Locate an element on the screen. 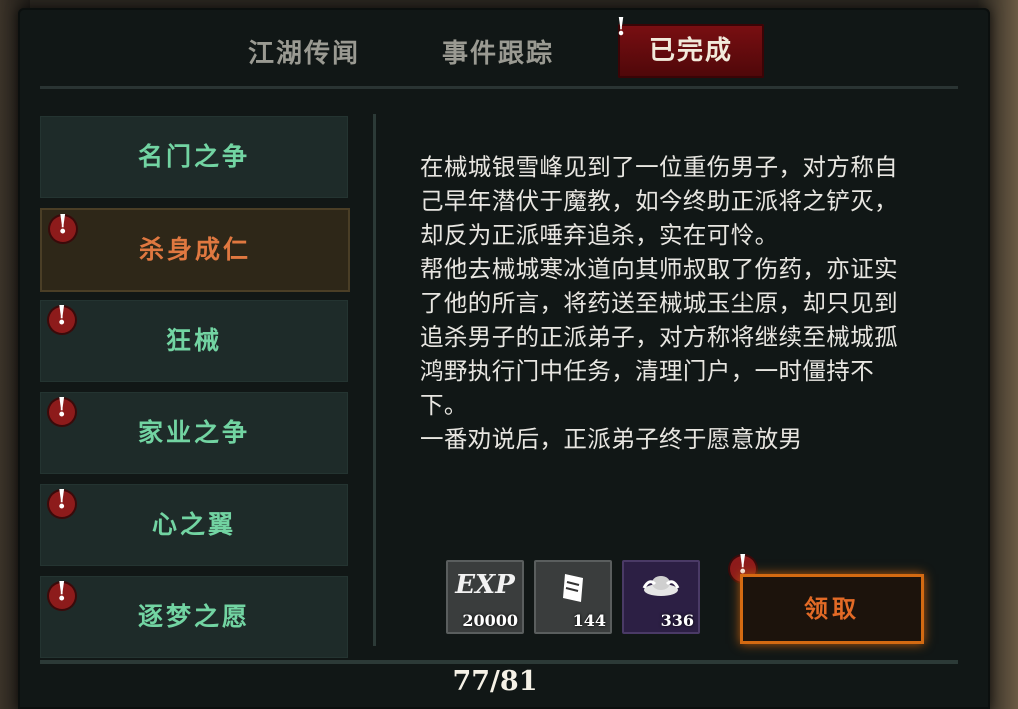 This screenshot has width=1018, height=709. quest-item: 名门之争 is located at coordinates (194, 157).